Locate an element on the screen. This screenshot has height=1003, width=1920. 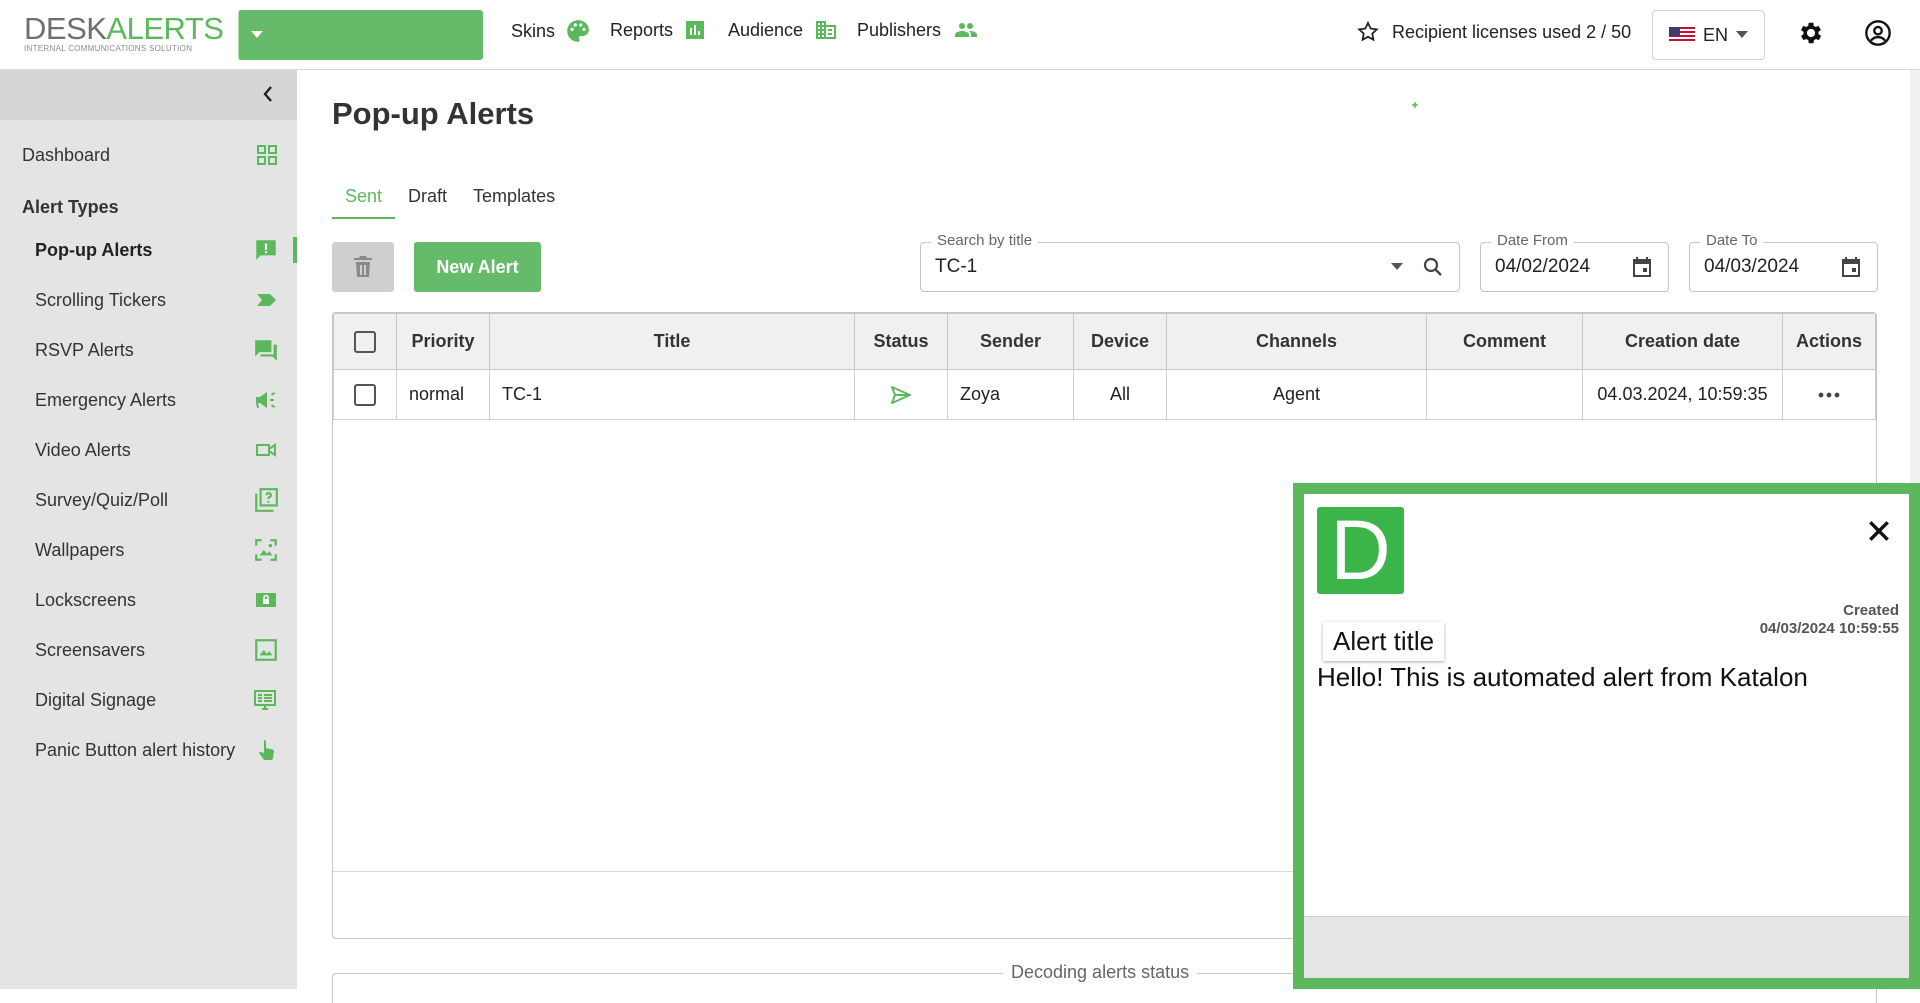
column-header-comment: Comment is located at coordinates (1504, 341).